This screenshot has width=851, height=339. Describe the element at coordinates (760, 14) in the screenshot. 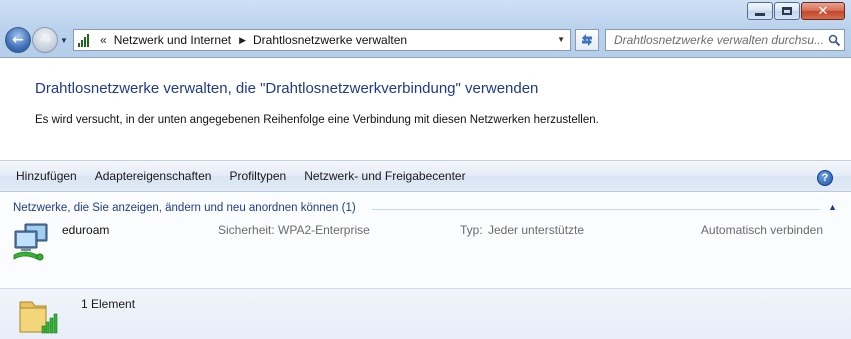

I see `minimize-icon` at that location.